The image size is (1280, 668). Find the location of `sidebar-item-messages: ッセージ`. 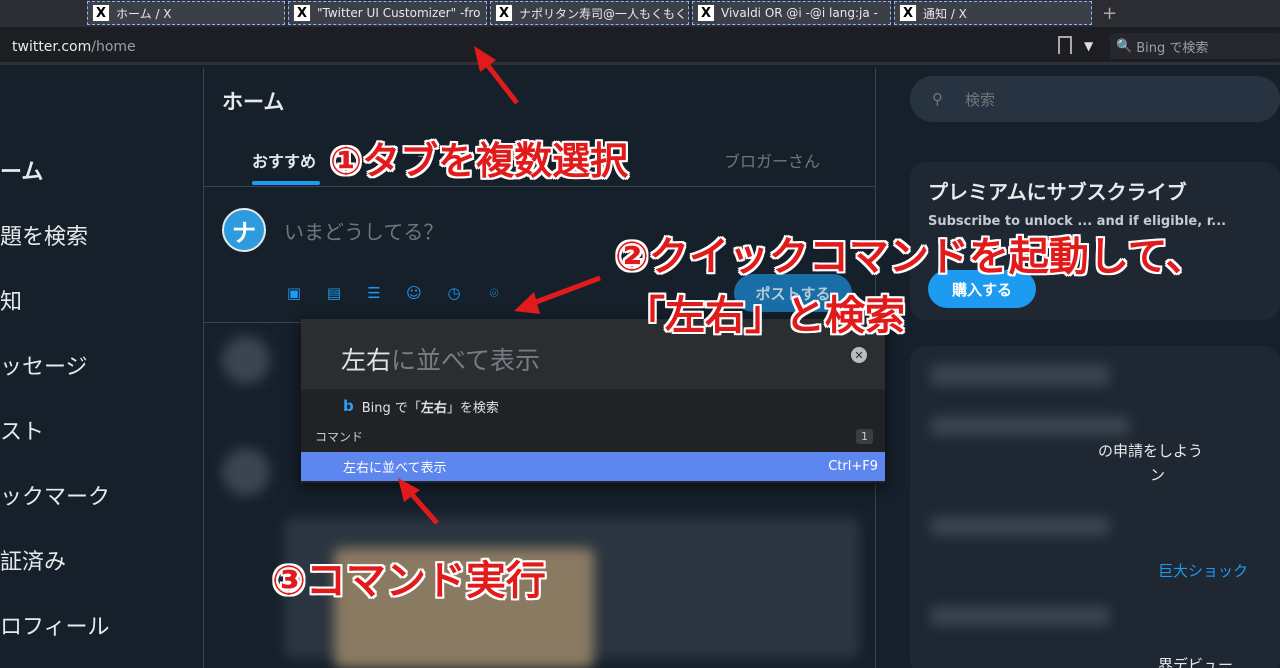

sidebar-item-messages: ッセージ is located at coordinates (44, 365).